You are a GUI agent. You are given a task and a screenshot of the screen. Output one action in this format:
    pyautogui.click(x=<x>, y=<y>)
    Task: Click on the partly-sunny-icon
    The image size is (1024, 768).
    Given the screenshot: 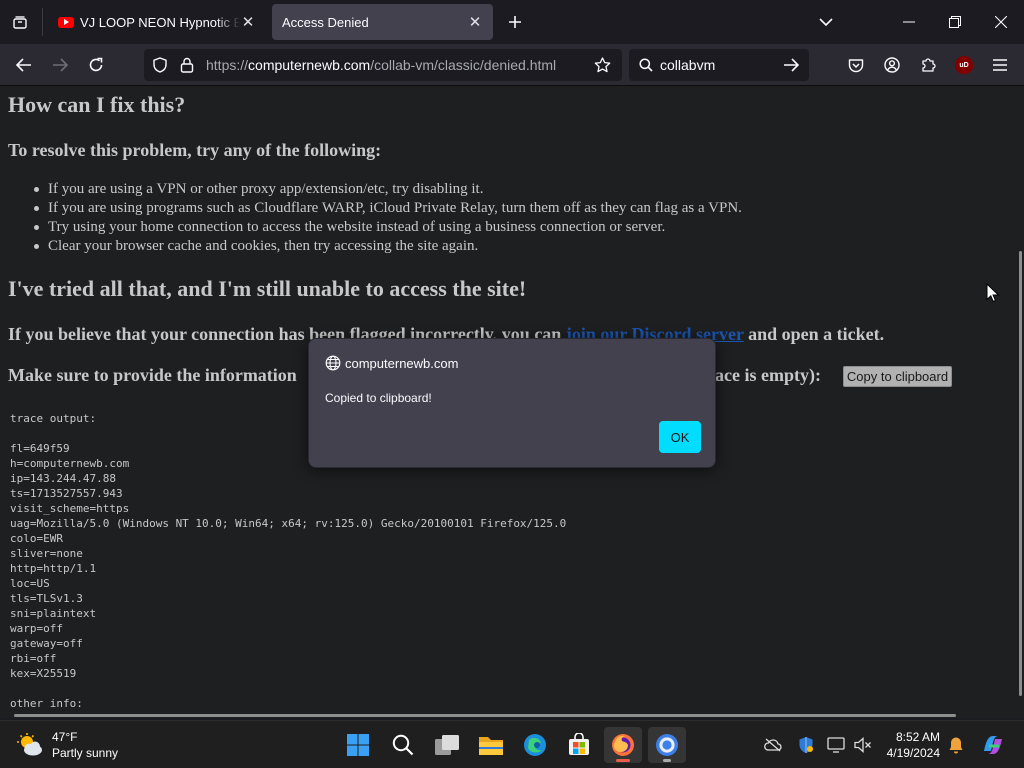 What is the action you would take?
    pyautogui.click(x=29, y=744)
    